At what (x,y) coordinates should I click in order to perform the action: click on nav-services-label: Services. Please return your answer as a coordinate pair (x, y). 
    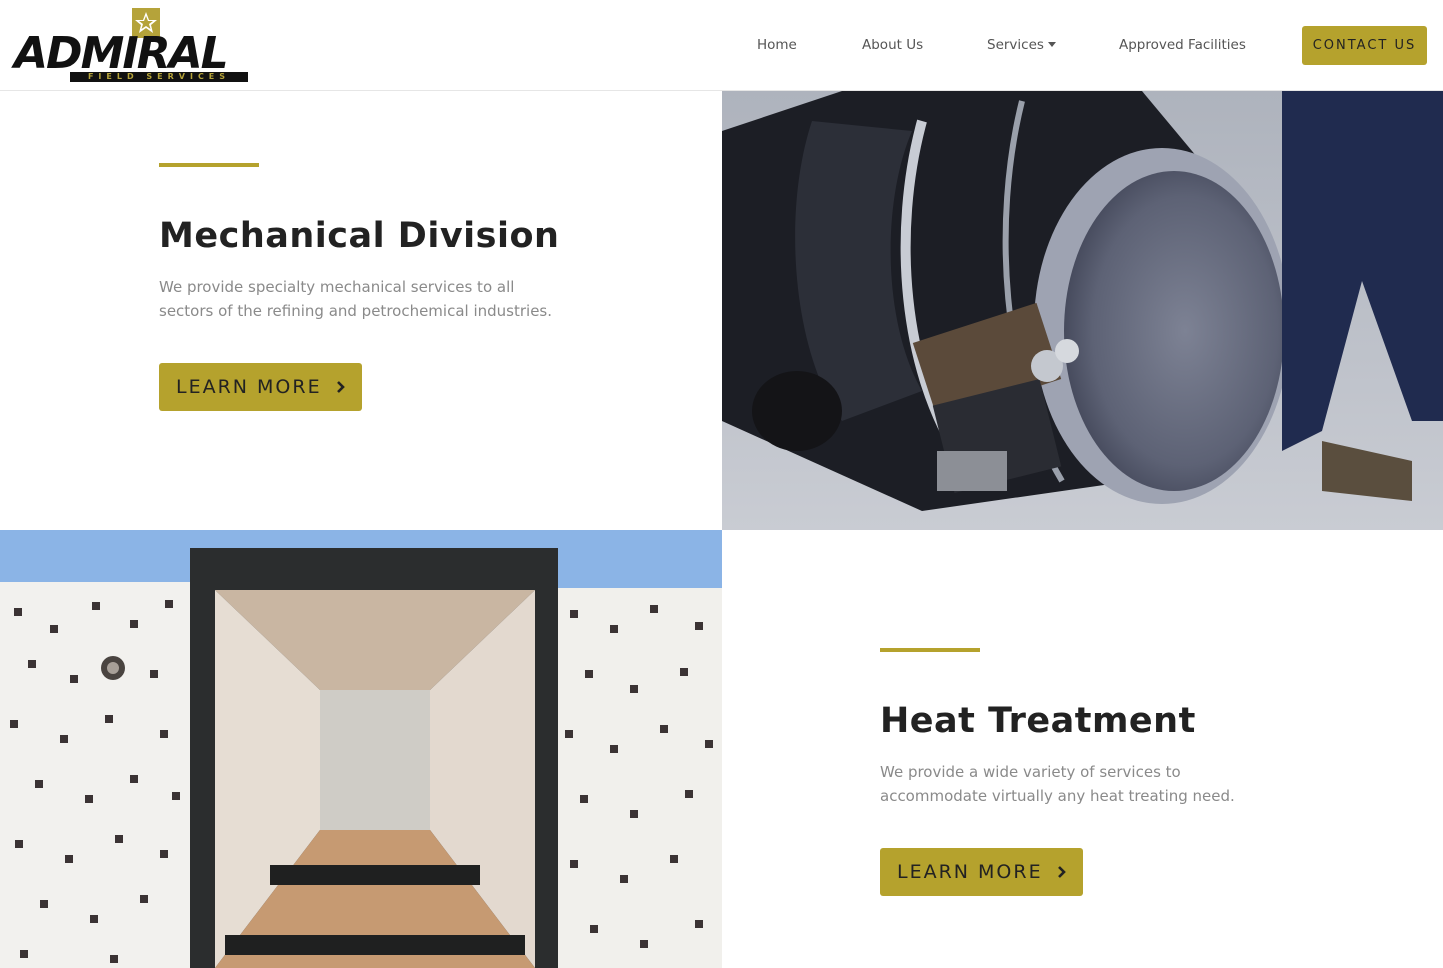
    Looking at the image, I should click on (1015, 45).